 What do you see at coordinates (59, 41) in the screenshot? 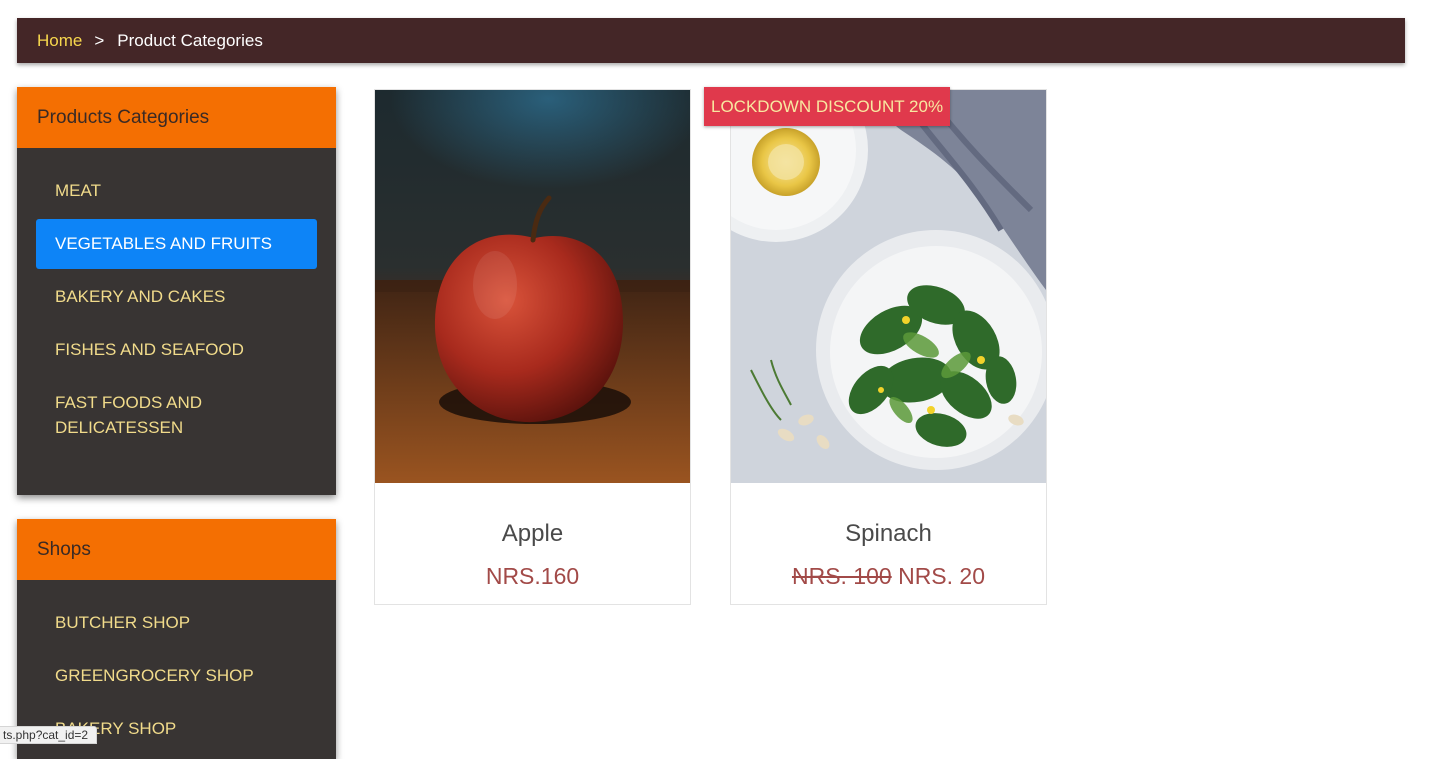
I see `breadcrumb-home-link: Home` at bounding box center [59, 41].